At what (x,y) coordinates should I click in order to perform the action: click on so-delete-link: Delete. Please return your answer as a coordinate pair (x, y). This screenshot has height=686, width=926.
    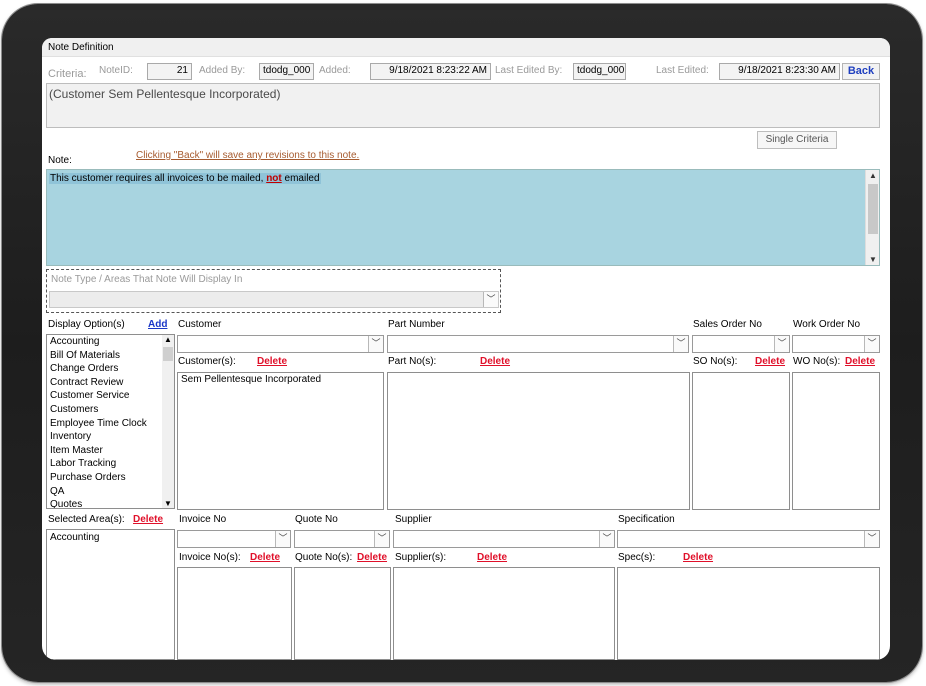
    Looking at the image, I should click on (770, 361).